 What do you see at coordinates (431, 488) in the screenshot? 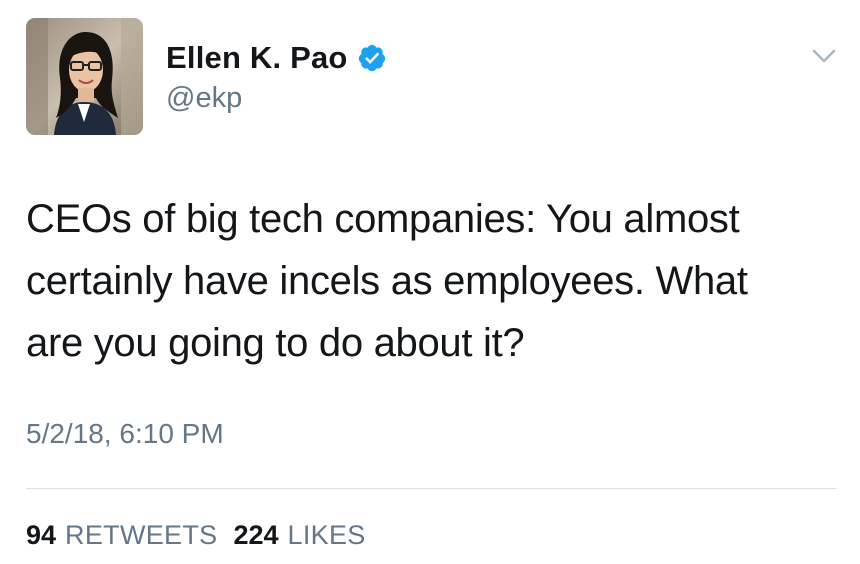
I see `divider` at bounding box center [431, 488].